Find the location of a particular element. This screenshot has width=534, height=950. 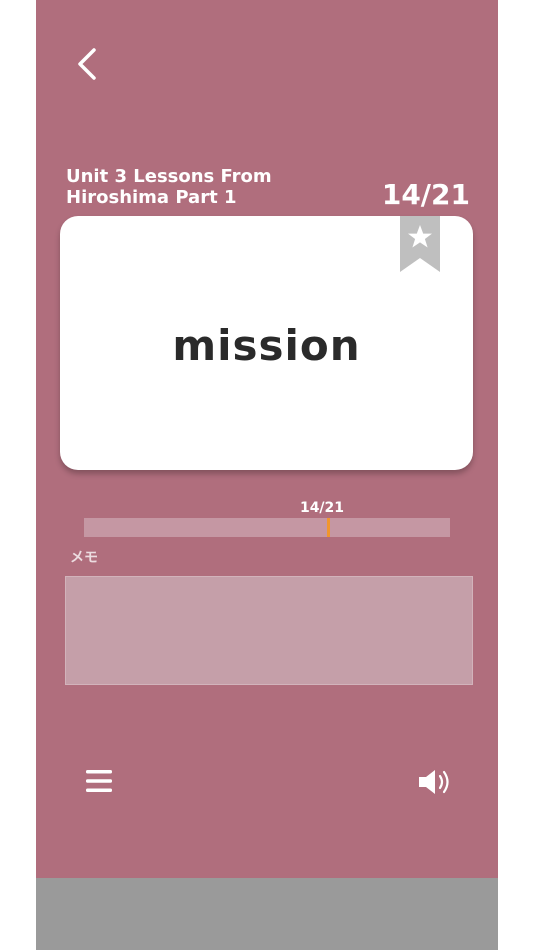

progress-label: 14/21 is located at coordinates (322, 508).